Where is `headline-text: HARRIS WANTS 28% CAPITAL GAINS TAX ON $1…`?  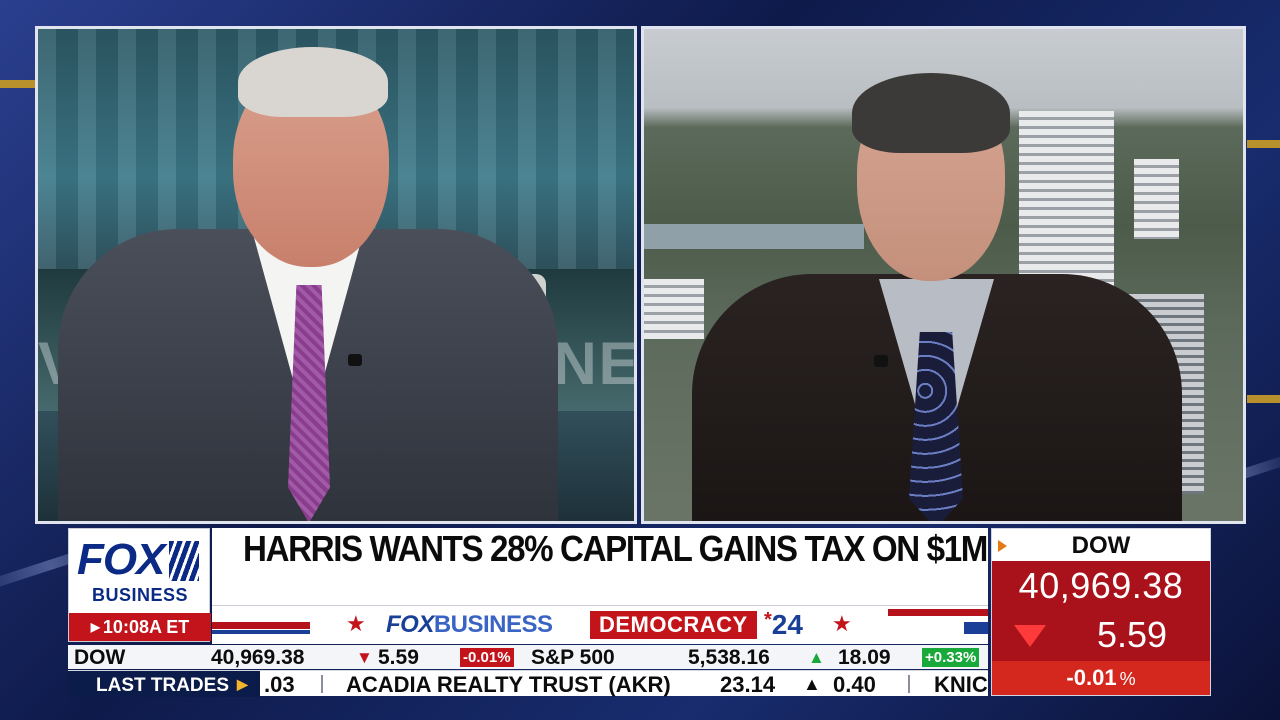
headline-text: HARRIS WANTS 28% CAPITAL GAINS TAX ON $1… is located at coordinates (695, 548).